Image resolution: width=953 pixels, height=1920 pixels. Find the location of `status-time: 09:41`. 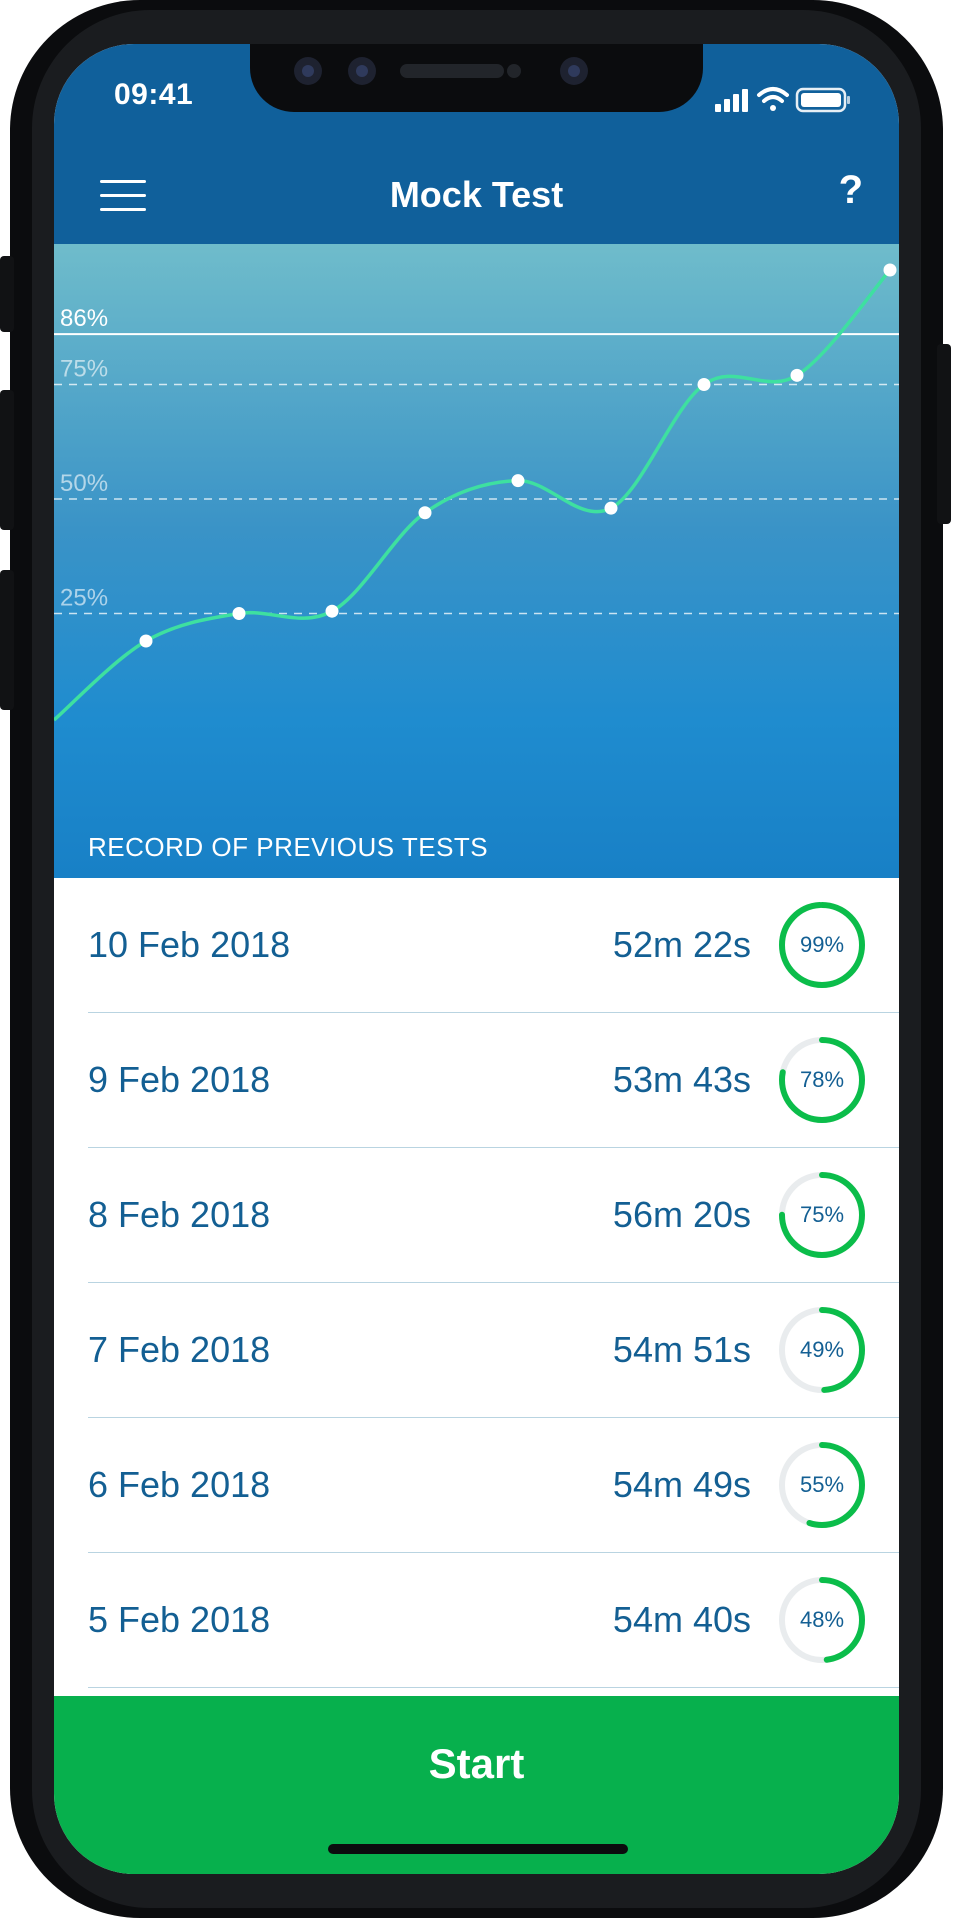

status-time: 09:41 is located at coordinates (154, 94).